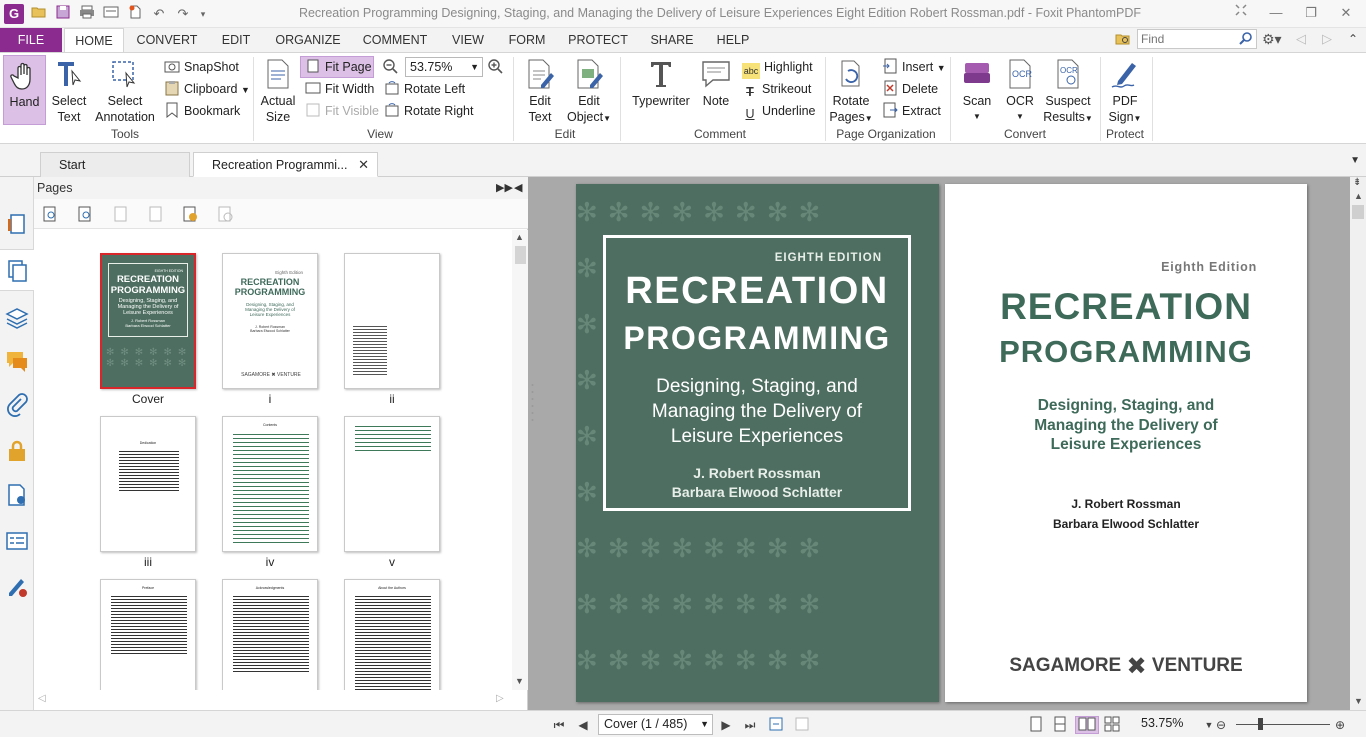 The height and width of the screenshot is (737, 1366). Describe the element at coordinates (69, 91) in the screenshot. I see `select-text-button: Select Text` at that location.